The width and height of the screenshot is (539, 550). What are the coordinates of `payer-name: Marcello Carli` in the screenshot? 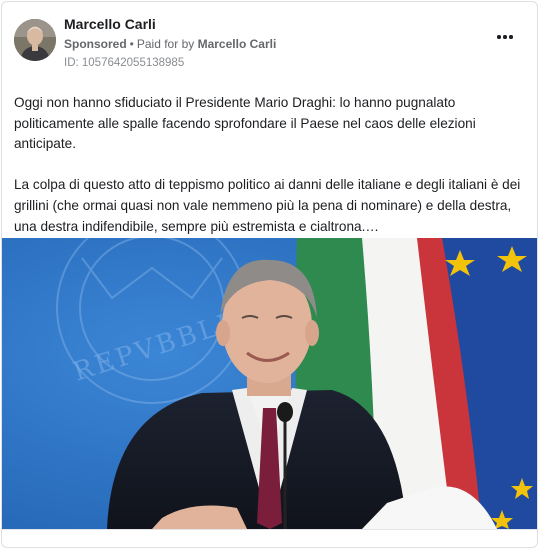 It's located at (237, 44).